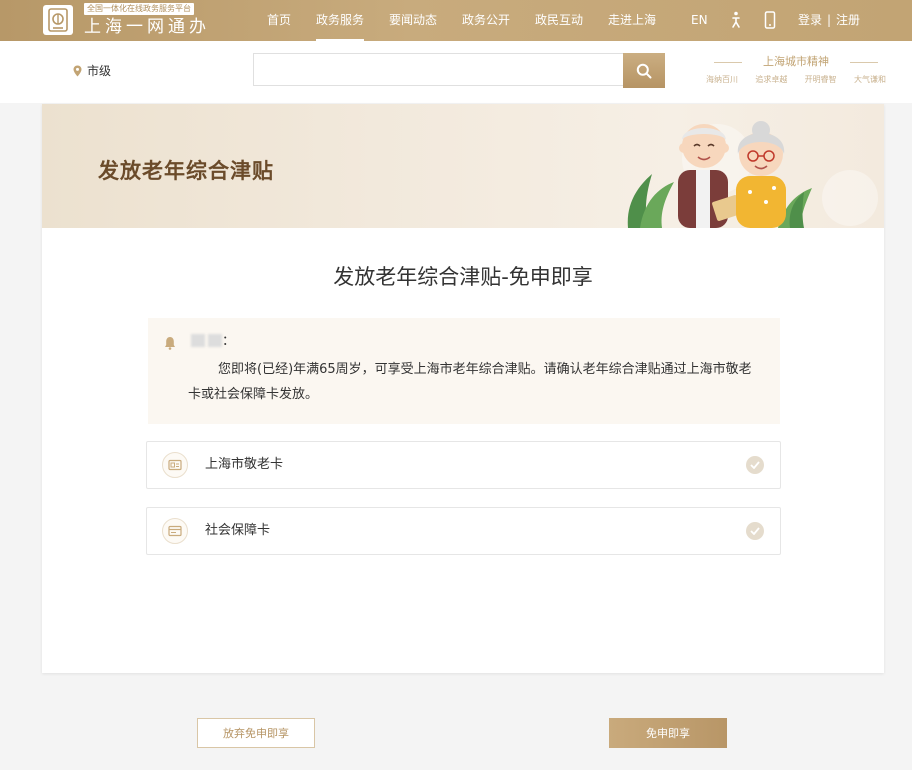  I want to click on nav-gov-services: 政务服务, so click(340, 26).